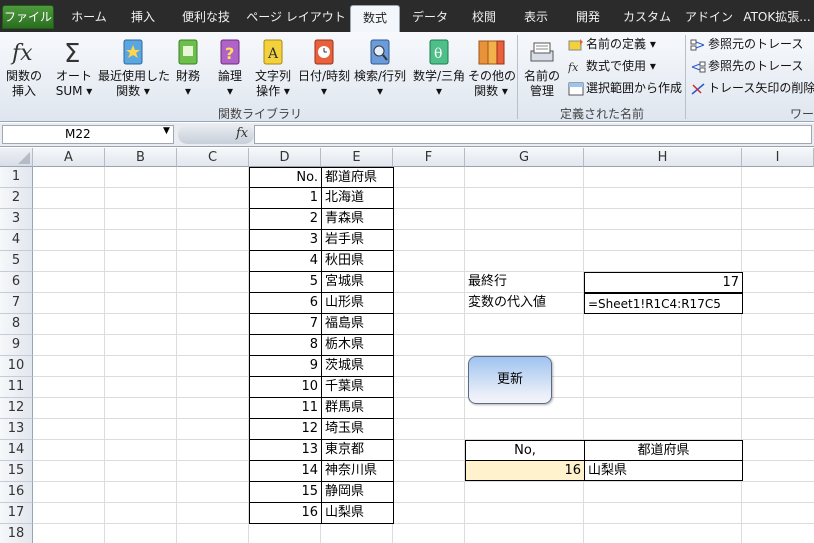 Image resolution: width=814 pixels, height=543 pixels. Describe the element at coordinates (285, 240) in the screenshot. I see `table-cell-no: 3` at that location.